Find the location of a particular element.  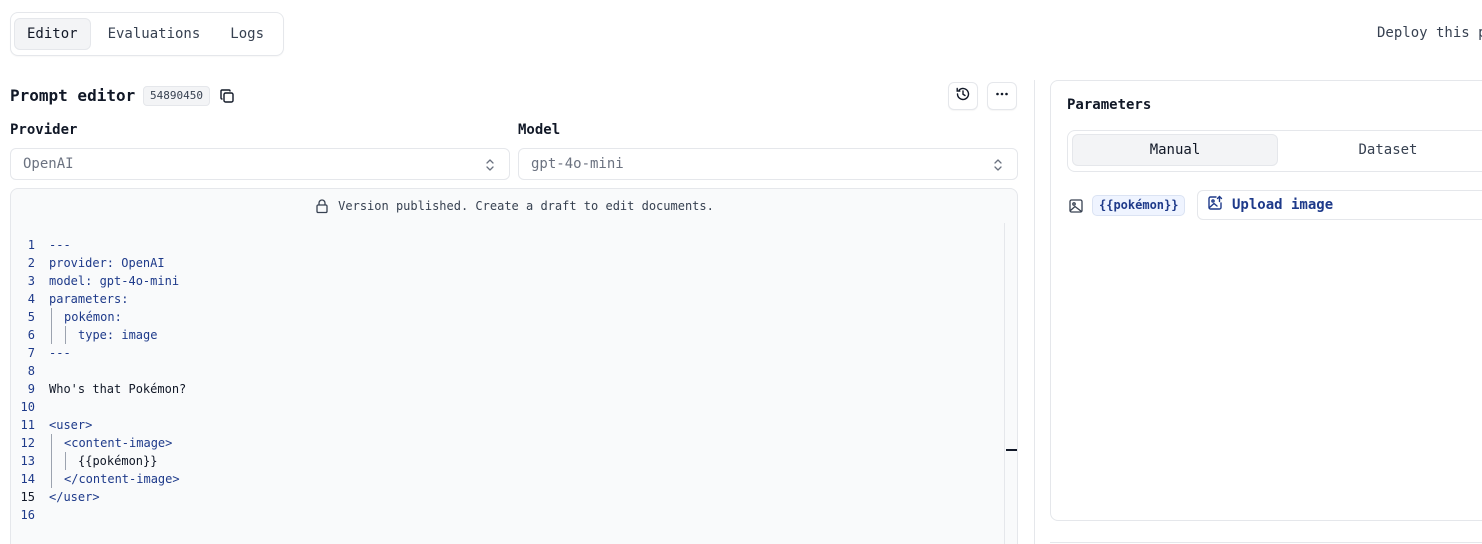

code-line: 11 <user> is located at coordinates (508, 425).